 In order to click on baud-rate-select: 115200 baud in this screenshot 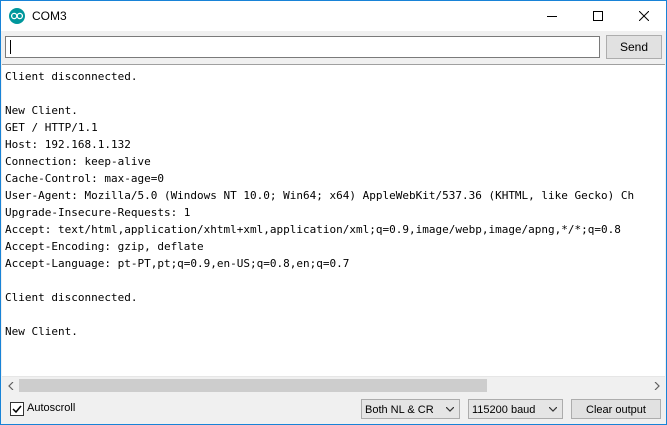, I will do `click(515, 409)`.